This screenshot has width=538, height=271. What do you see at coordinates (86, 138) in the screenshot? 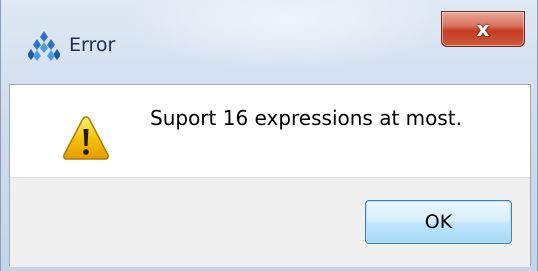
I see `warning-icon` at bounding box center [86, 138].